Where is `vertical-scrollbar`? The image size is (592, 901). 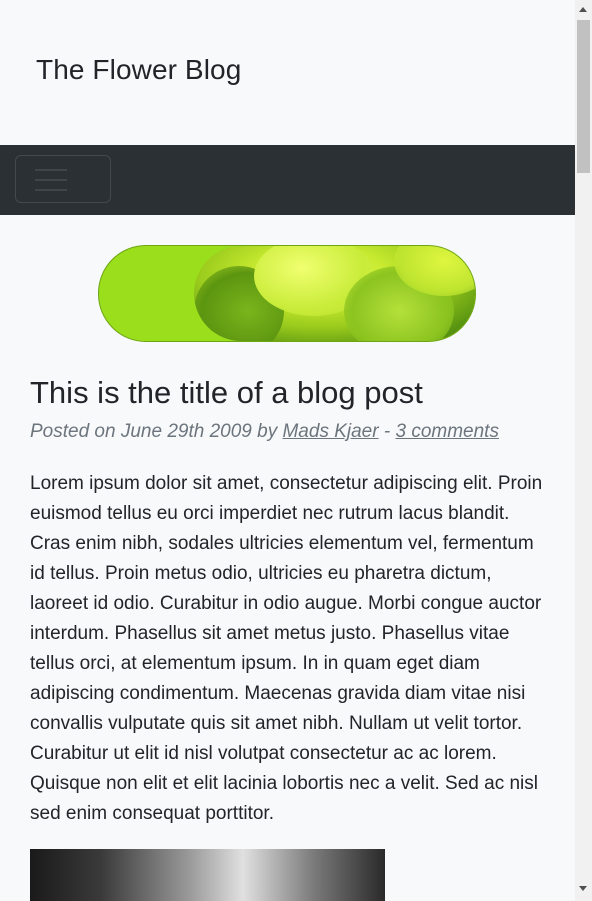
vertical-scrollbar is located at coordinates (583, 450).